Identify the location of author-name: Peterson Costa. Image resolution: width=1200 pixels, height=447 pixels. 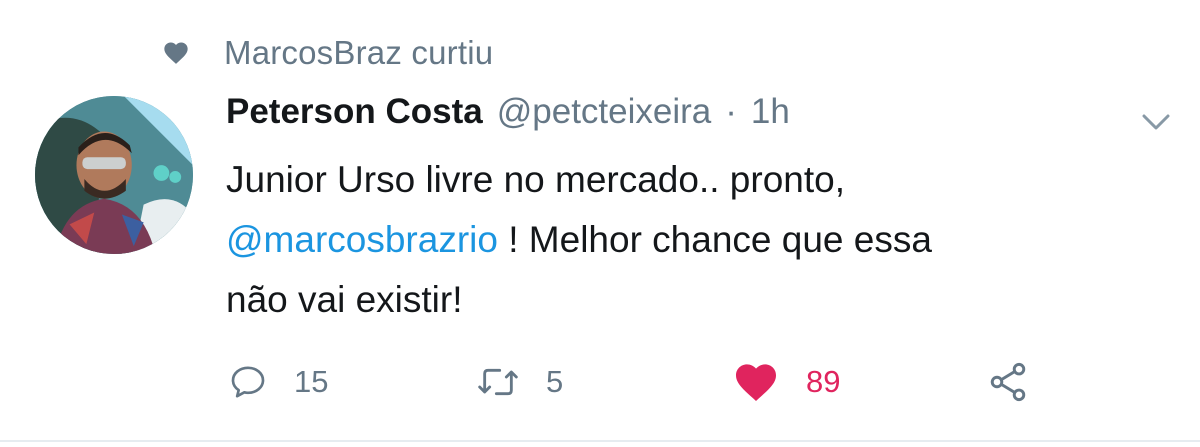
(354, 112).